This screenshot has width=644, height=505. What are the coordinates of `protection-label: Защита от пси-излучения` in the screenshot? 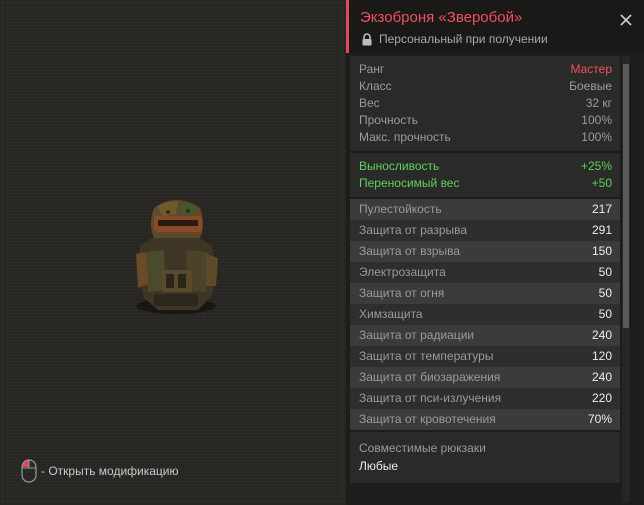 It's located at (430, 398).